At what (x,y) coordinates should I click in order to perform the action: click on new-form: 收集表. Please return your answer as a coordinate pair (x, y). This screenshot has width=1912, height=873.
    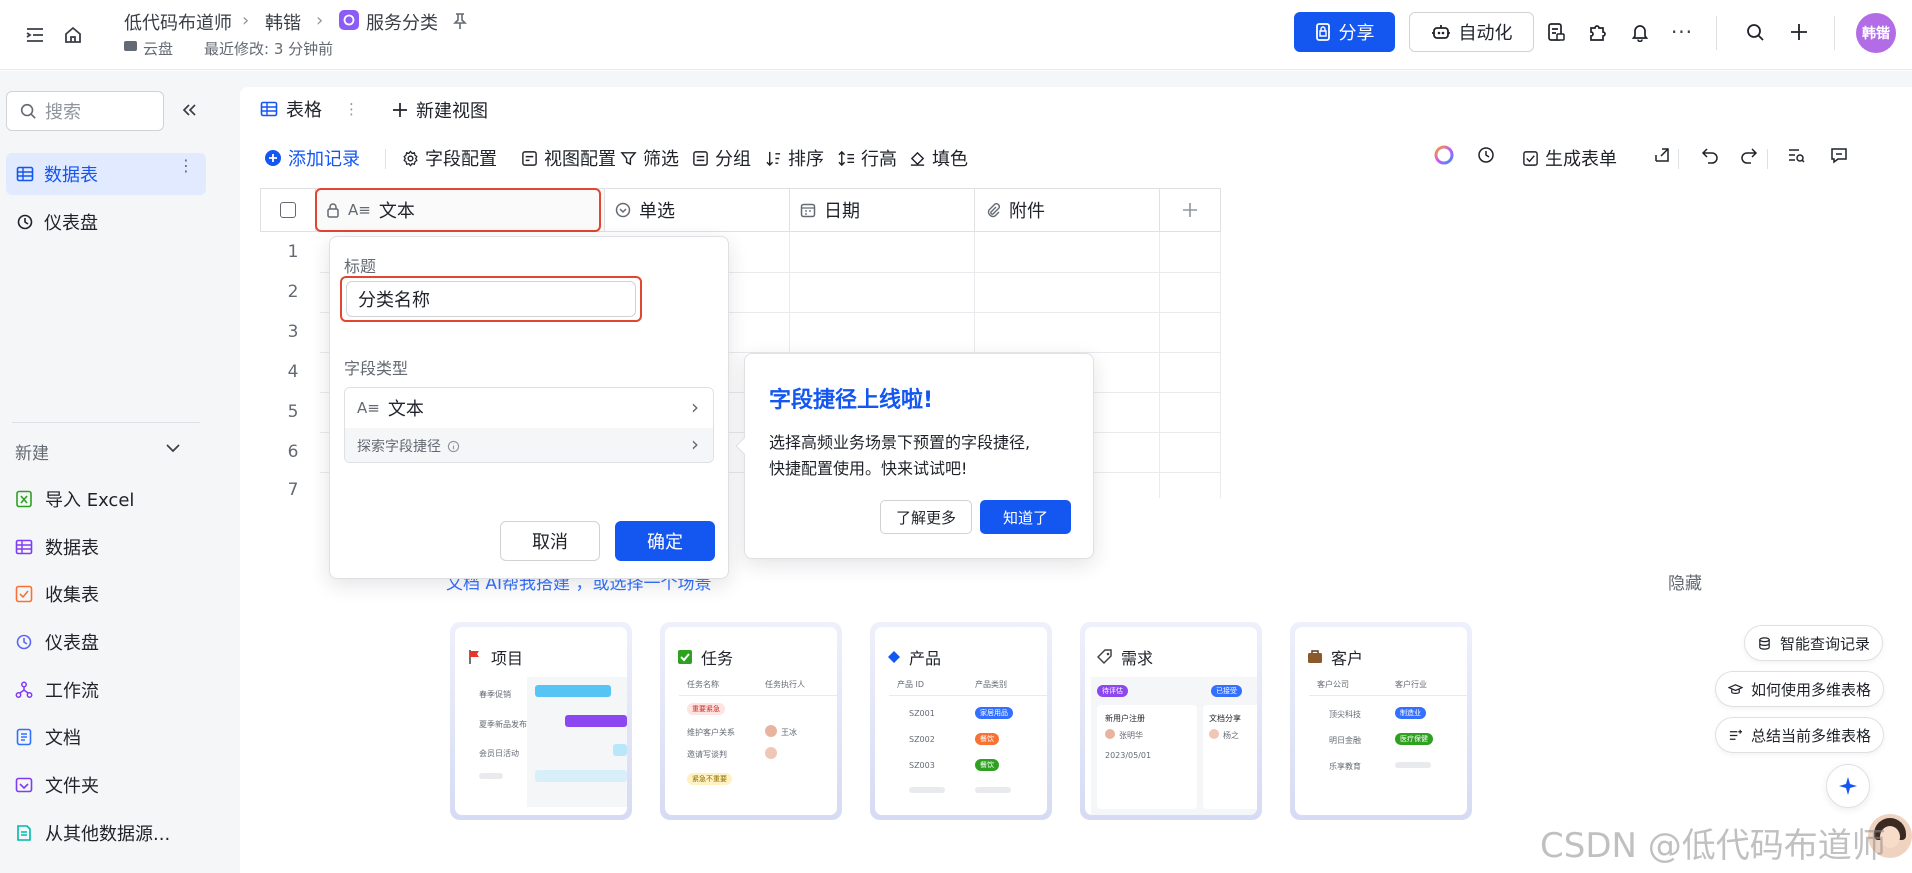
    Looking at the image, I should click on (57, 594).